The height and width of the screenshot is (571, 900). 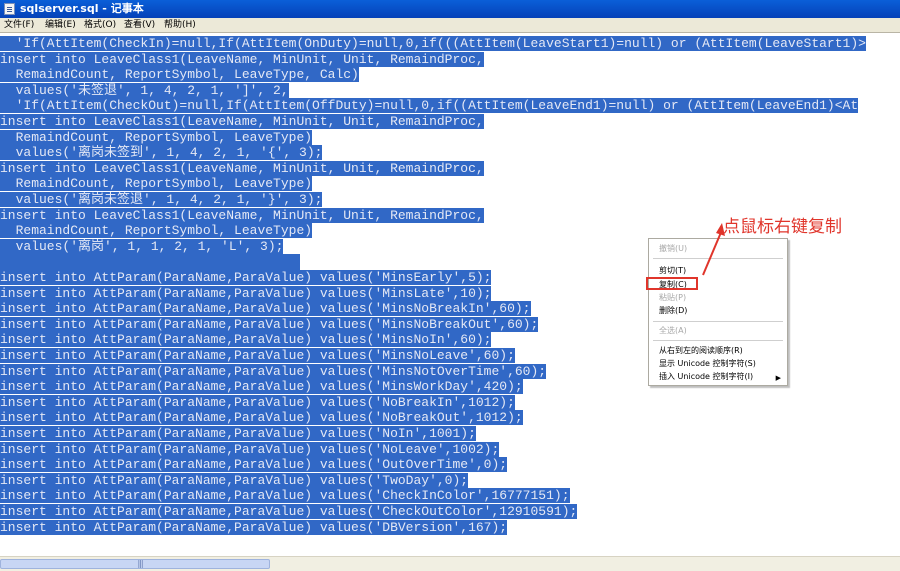 I want to click on title-bar: sqlserver.sql - 记事本, so click(x=450, y=9).